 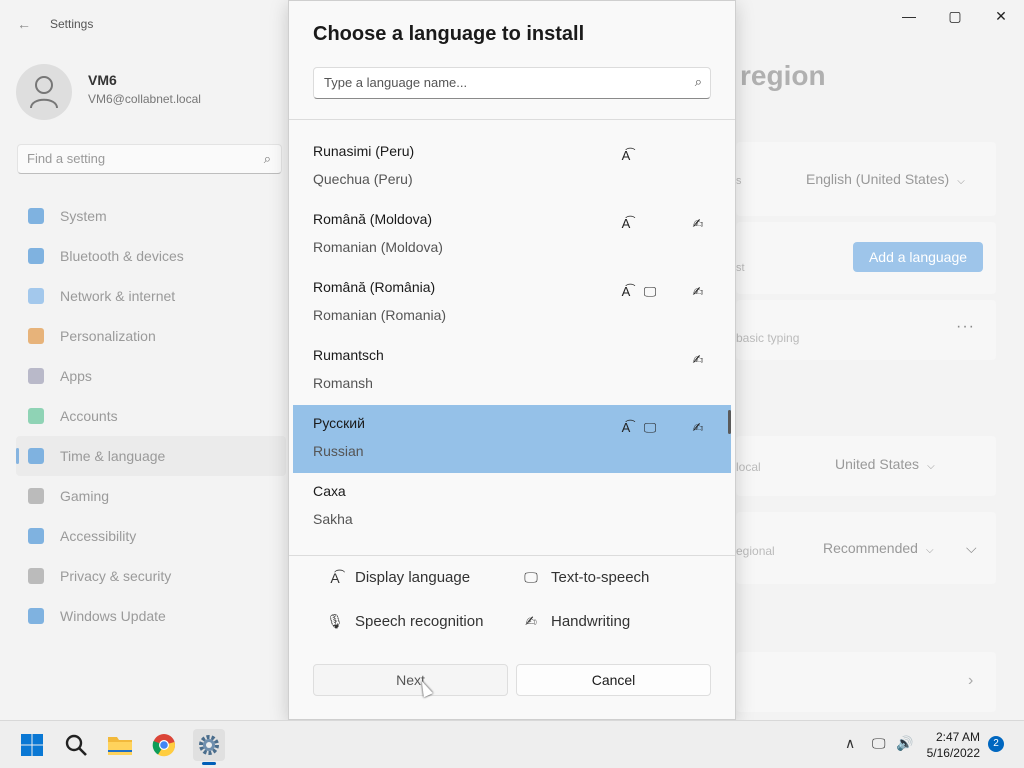 What do you see at coordinates (866, 682) in the screenshot?
I see `related-setting-card` at bounding box center [866, 682].